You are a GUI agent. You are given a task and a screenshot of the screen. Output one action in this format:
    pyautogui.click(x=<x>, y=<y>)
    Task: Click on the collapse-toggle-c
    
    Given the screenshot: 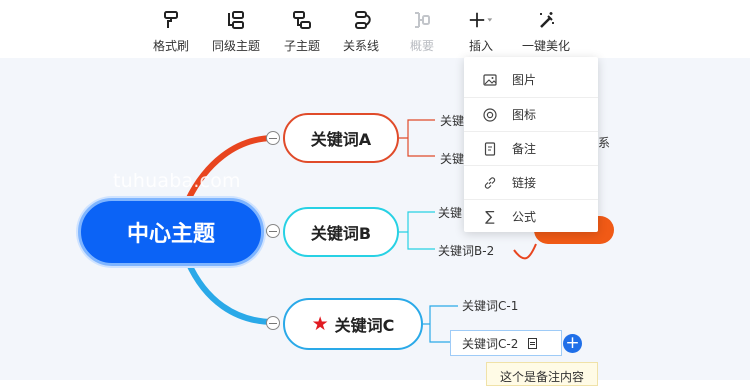 What is the action you would take?
    pyautogui.click(x=273, y=323)
    